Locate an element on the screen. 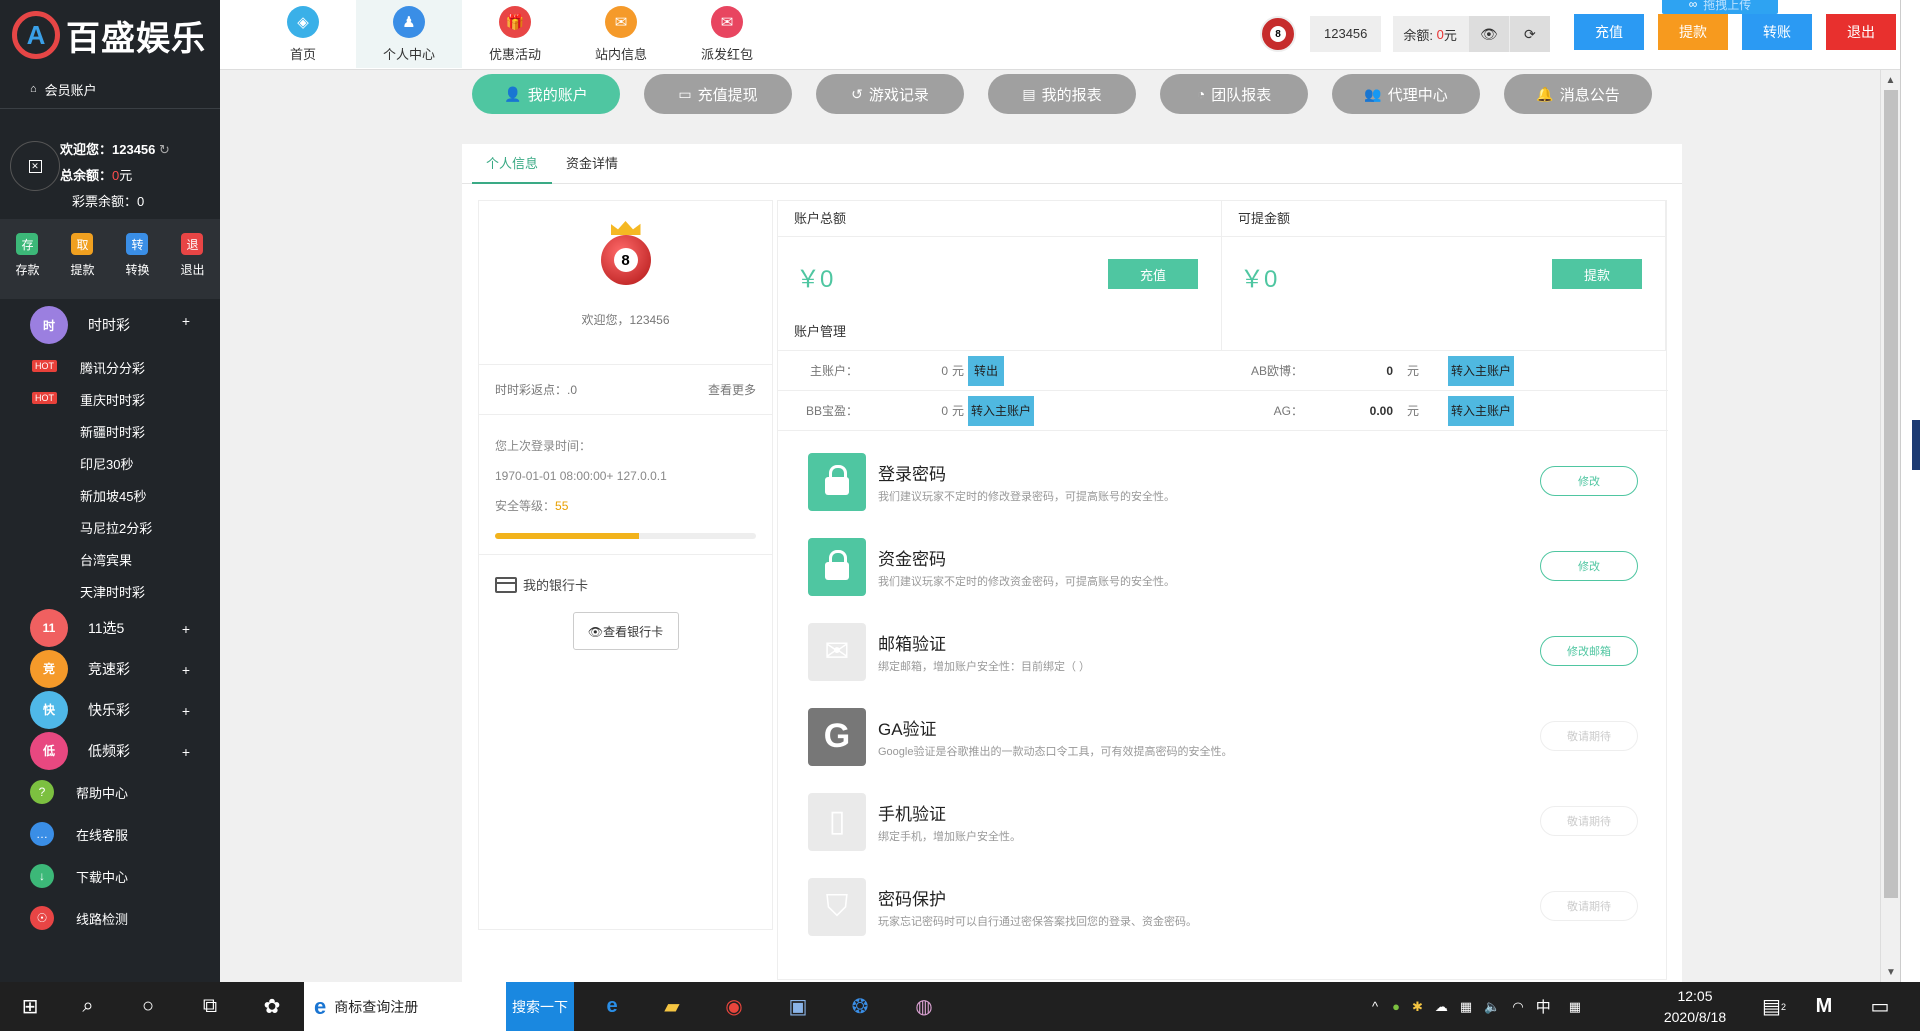 The image size is (1920, 1031). quick-action-0: 存存款 is located at coordinates (27, 266).